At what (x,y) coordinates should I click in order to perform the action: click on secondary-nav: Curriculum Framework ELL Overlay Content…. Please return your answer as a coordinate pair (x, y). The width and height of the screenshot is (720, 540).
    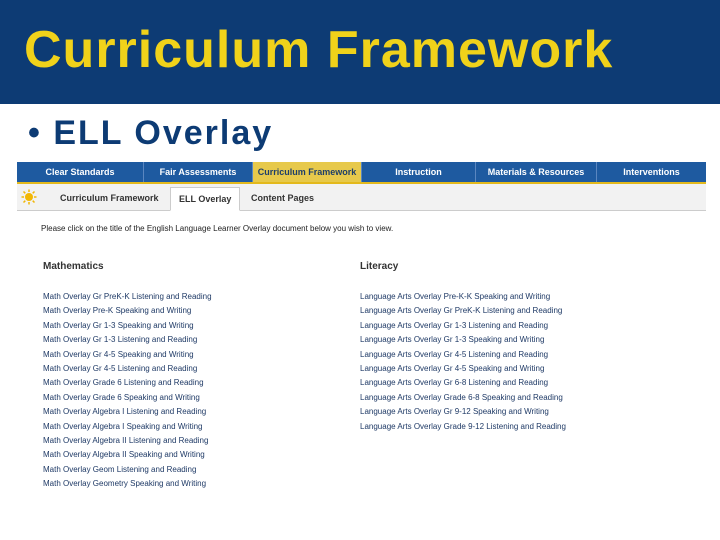
    Looking at the image, I should click on (361, 197).